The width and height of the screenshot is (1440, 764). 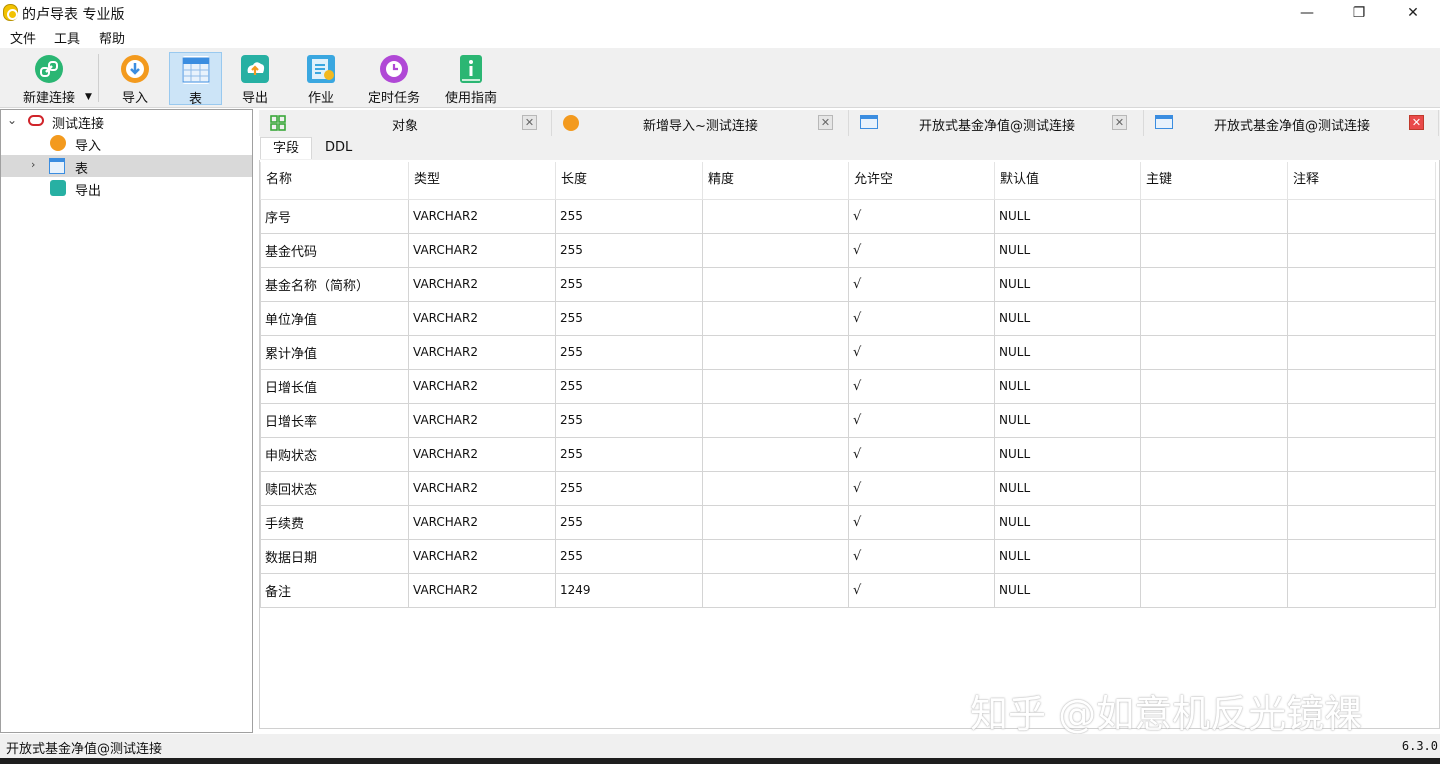 I want to click on tab-new-import: 新增导入~测试连接 ✕, so click(x=701, y=123).